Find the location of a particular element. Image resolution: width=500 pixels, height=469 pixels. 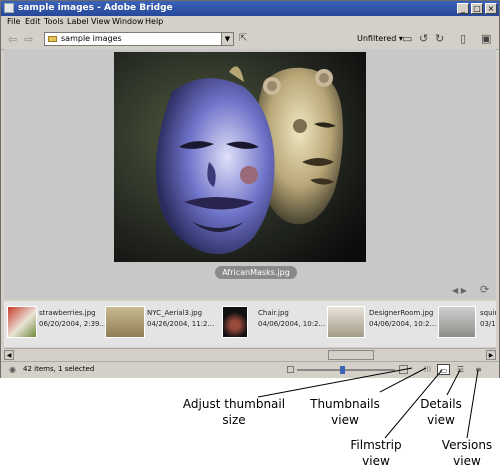

callout-line-thumbnails is located at coordinates (403, 380).